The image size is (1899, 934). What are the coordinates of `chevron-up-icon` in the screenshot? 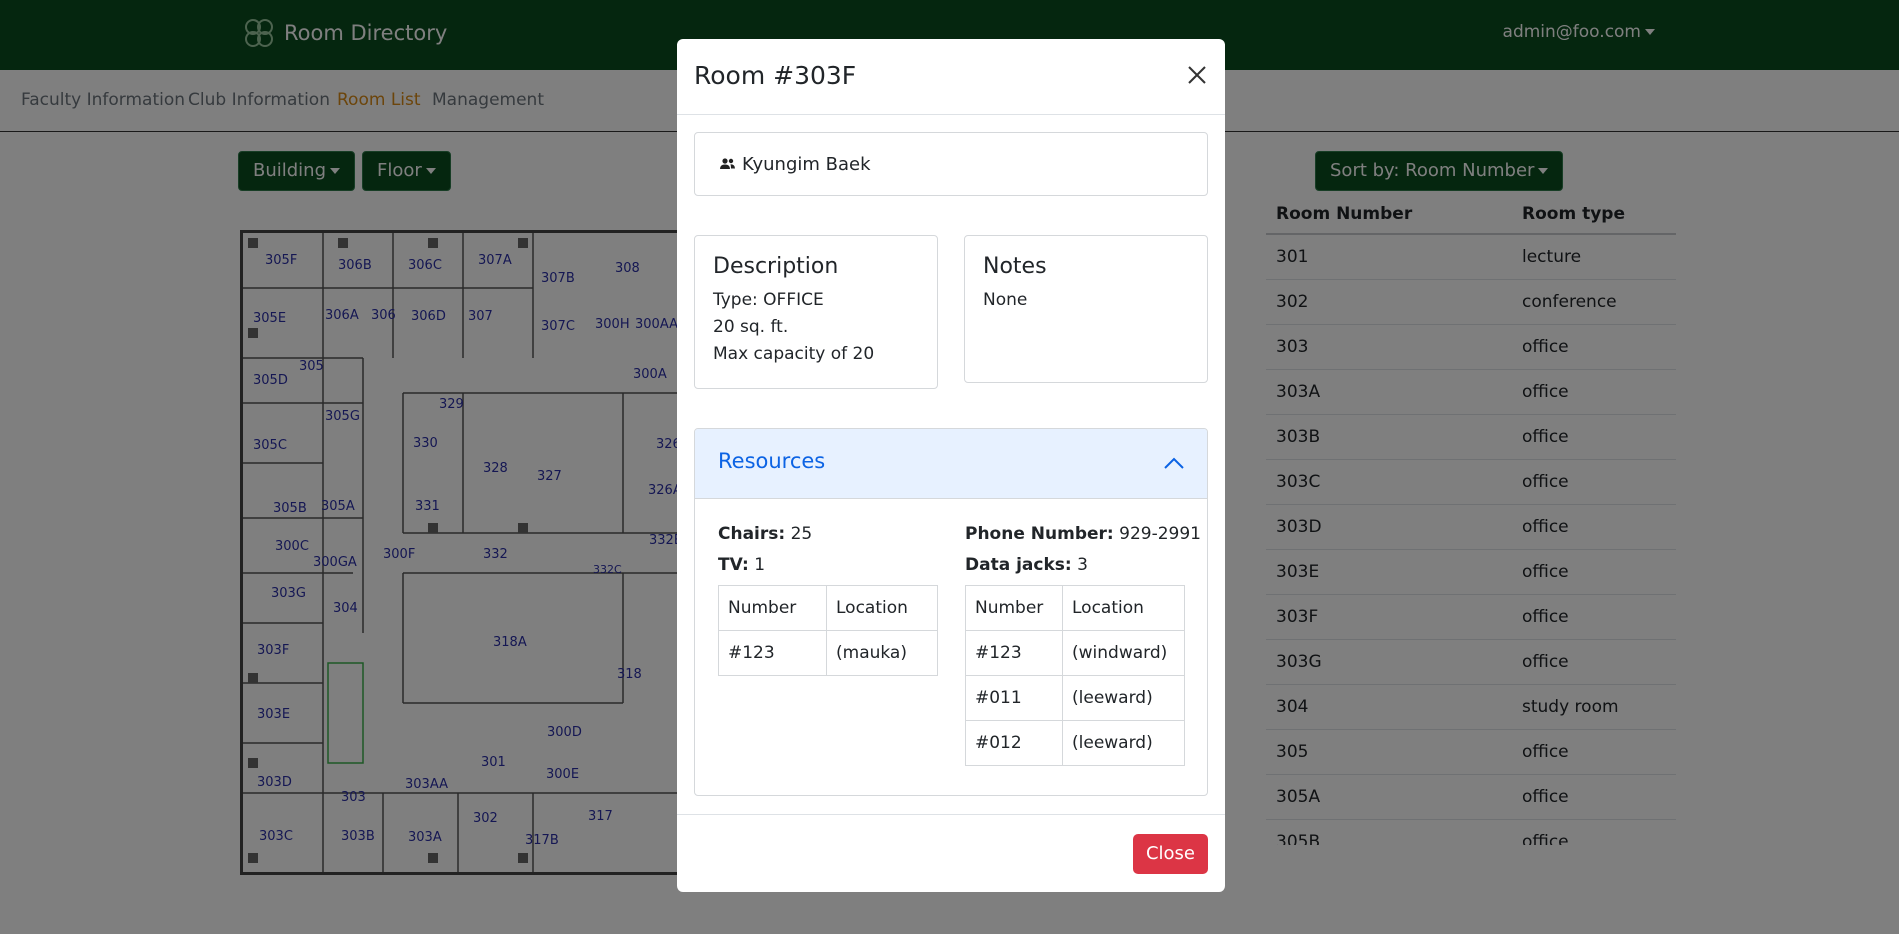 It's located at (1174, 463).